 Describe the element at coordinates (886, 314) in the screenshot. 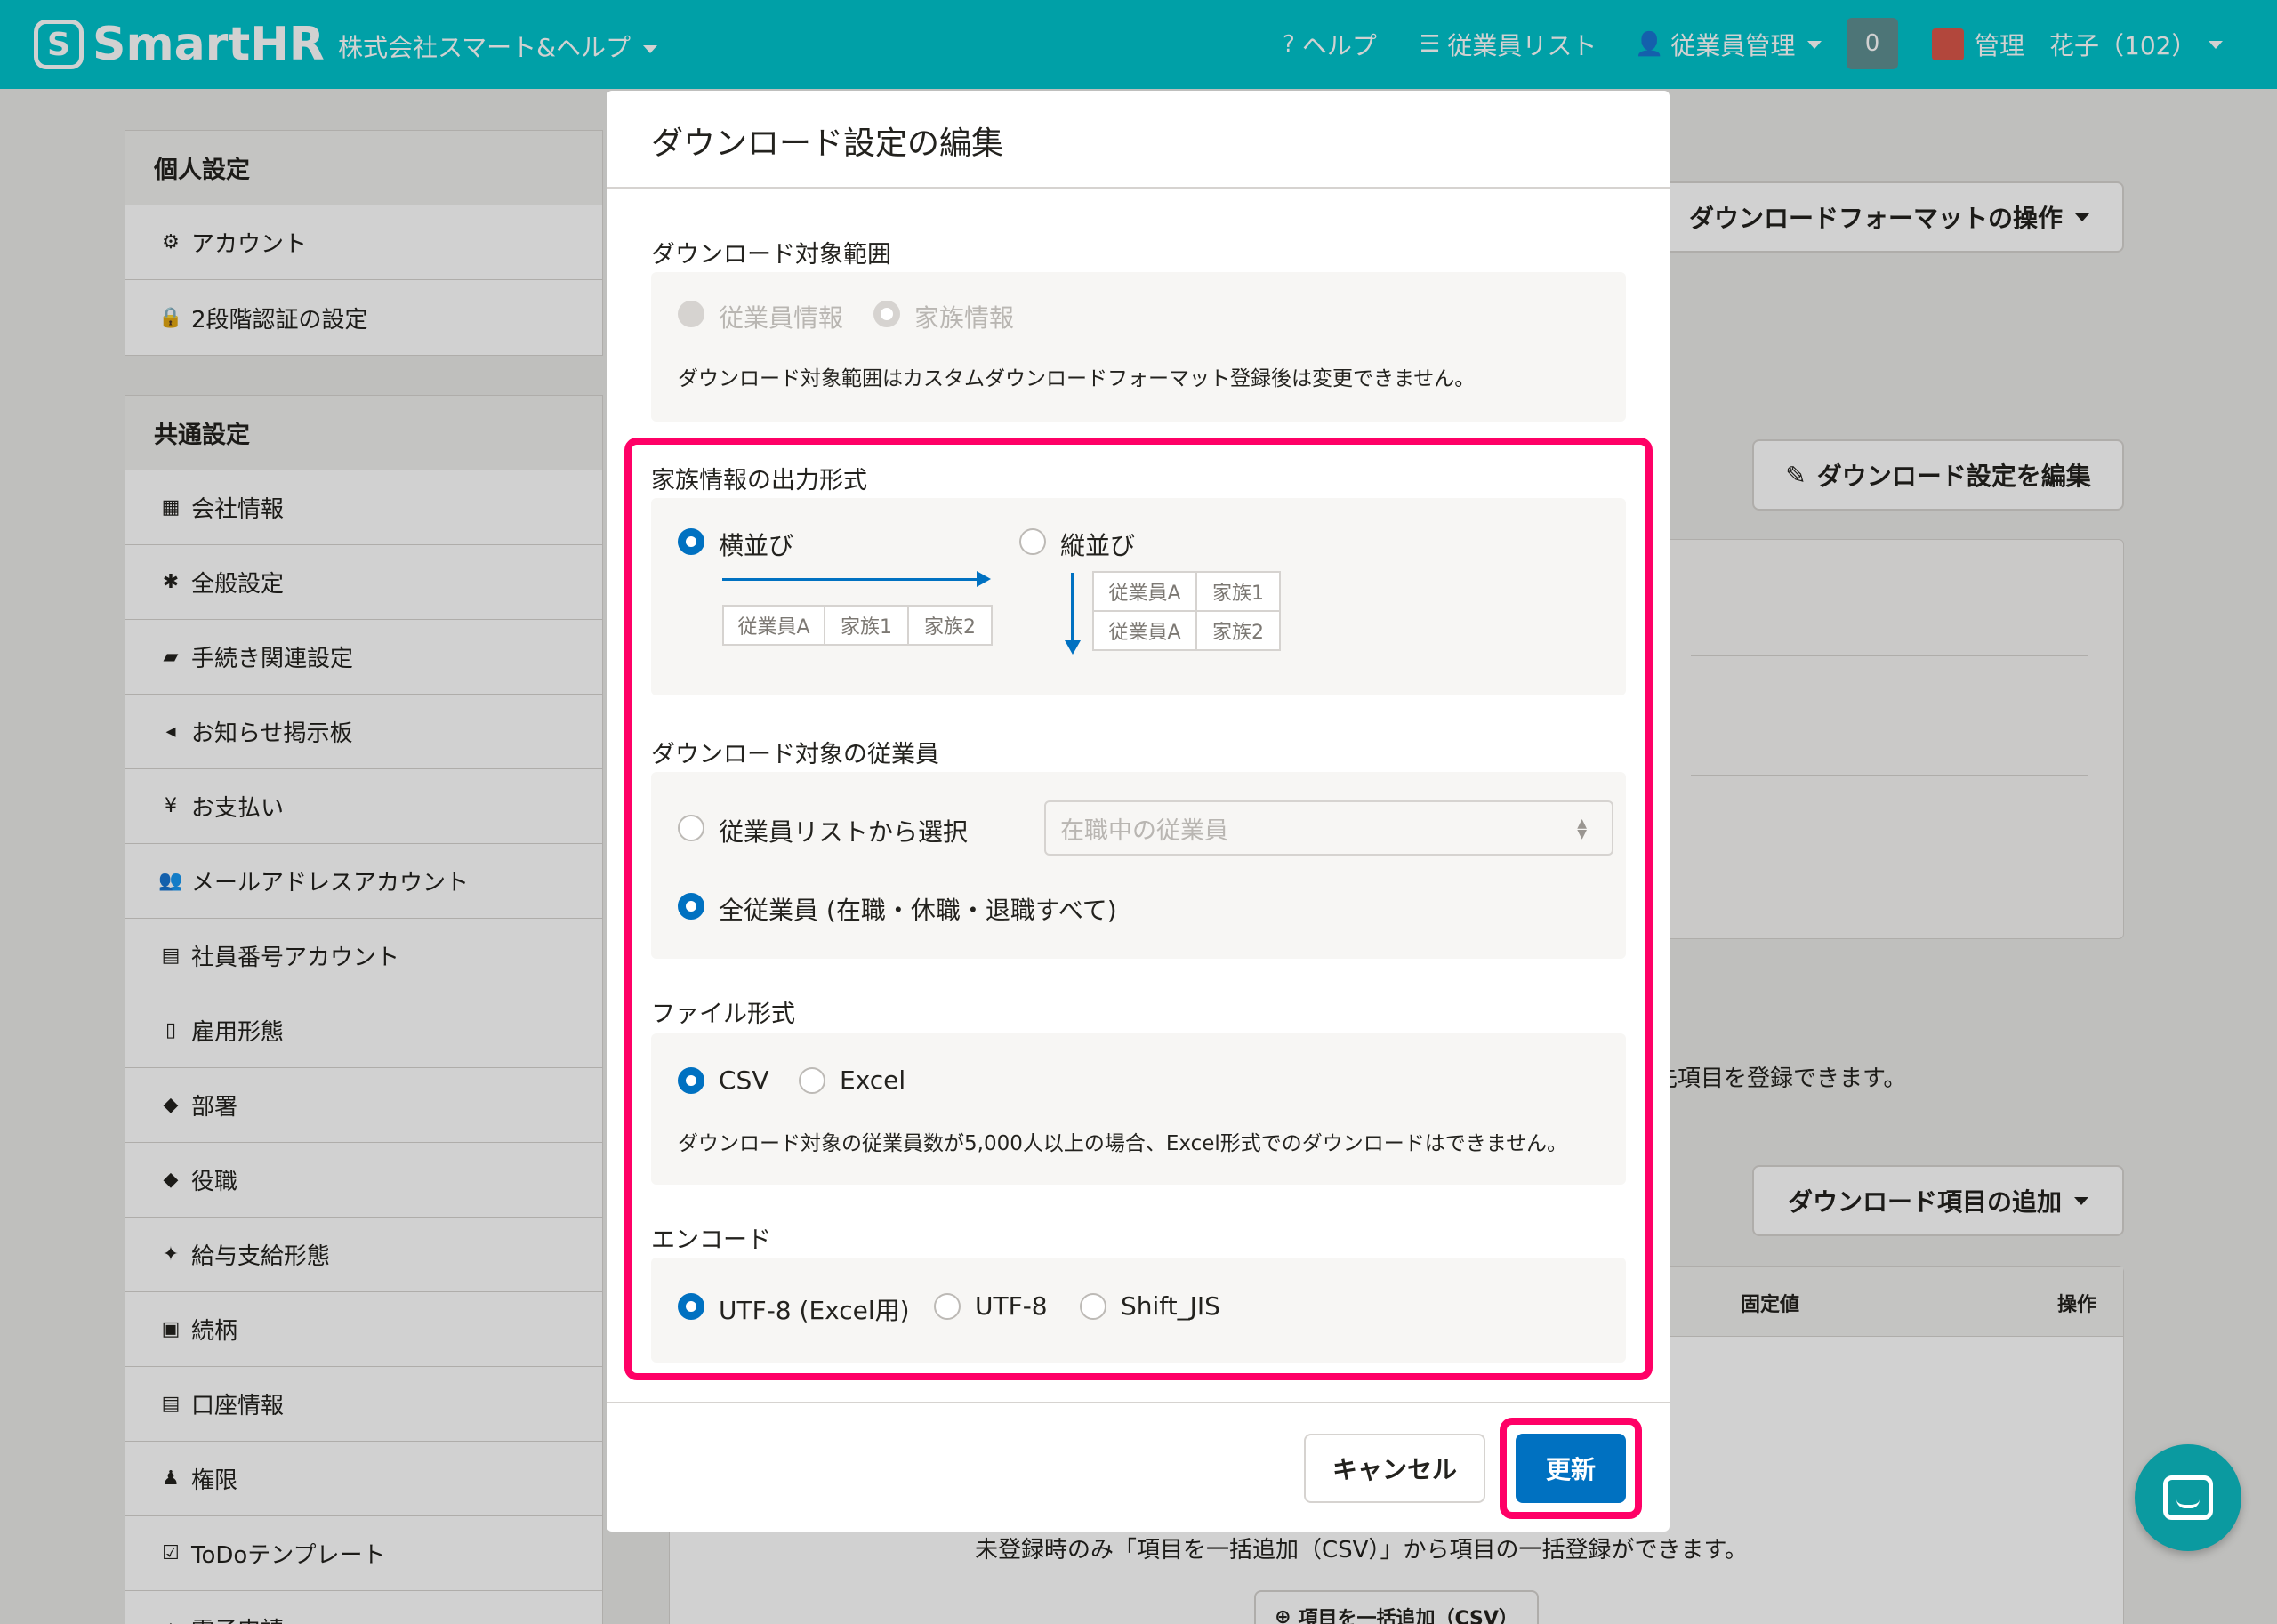

I see `scope-family-radio` at that location.